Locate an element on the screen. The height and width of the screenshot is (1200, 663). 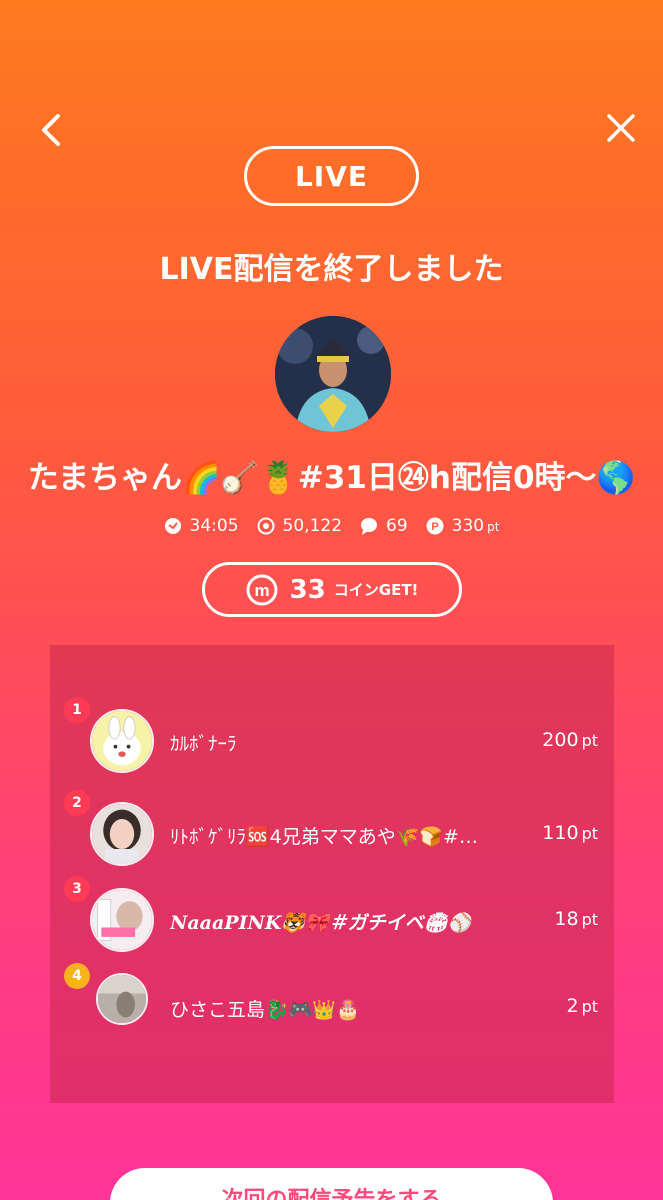
viewers-stat: 50,122 is located at coordinates (299, 526).